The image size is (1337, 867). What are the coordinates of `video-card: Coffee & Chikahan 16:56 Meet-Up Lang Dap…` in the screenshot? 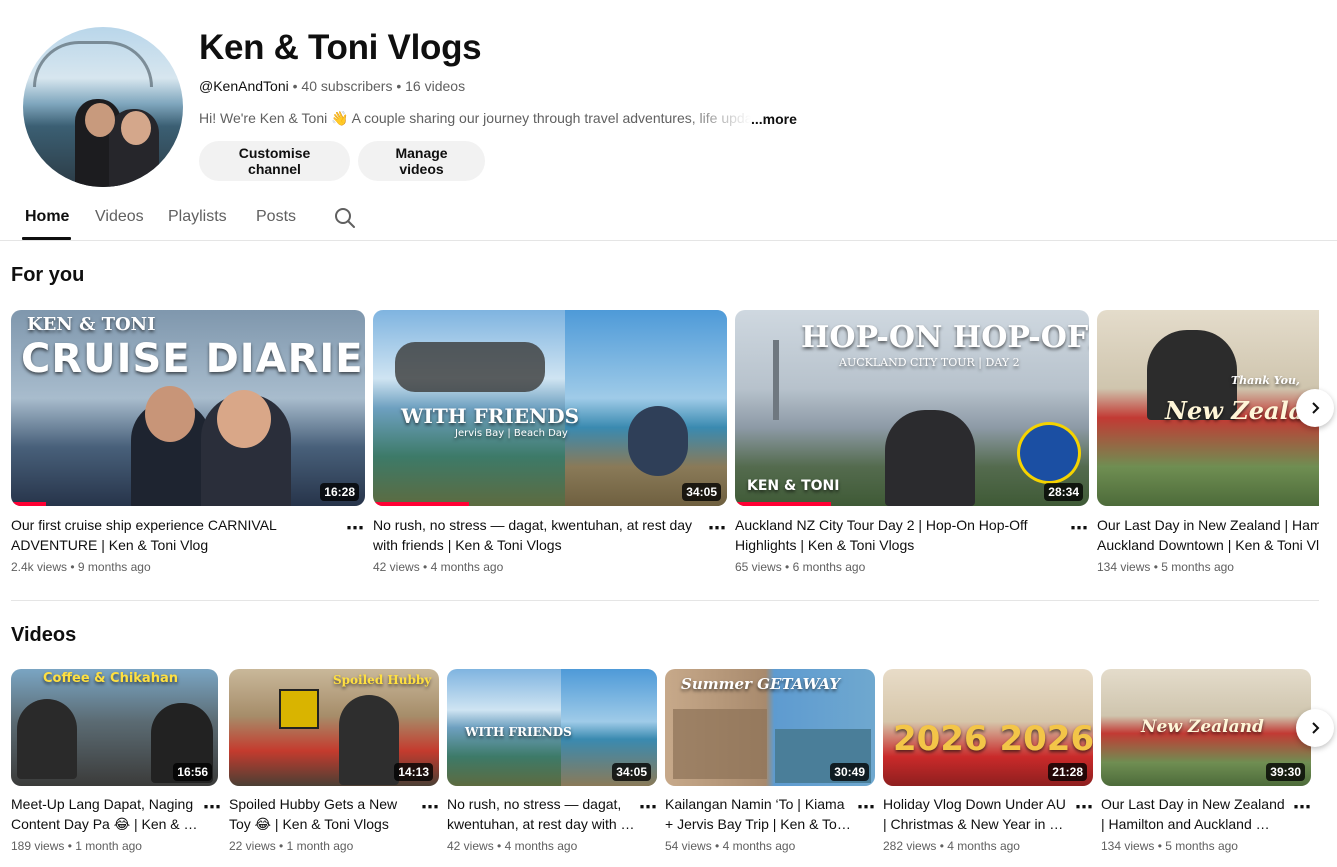 It's located at (116, 761).